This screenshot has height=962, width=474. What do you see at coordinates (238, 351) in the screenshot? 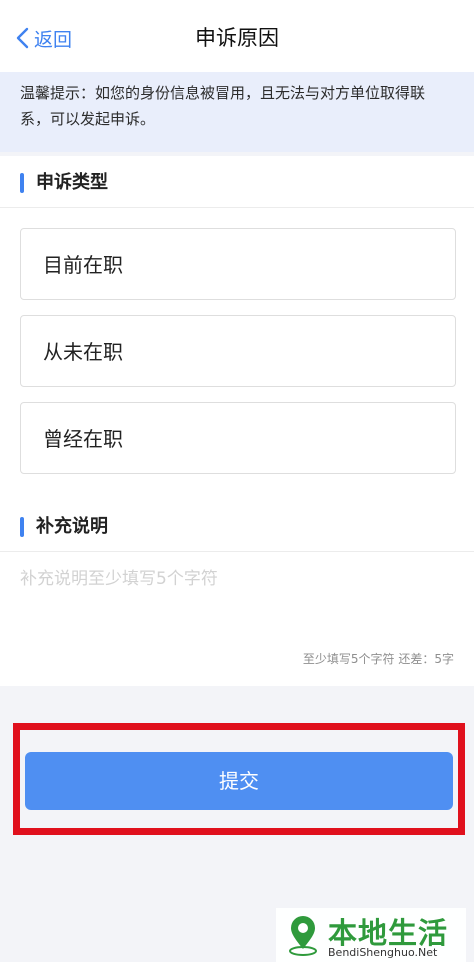
I see `option-never-employed: 从未在职` at bounding box center [238, 351].